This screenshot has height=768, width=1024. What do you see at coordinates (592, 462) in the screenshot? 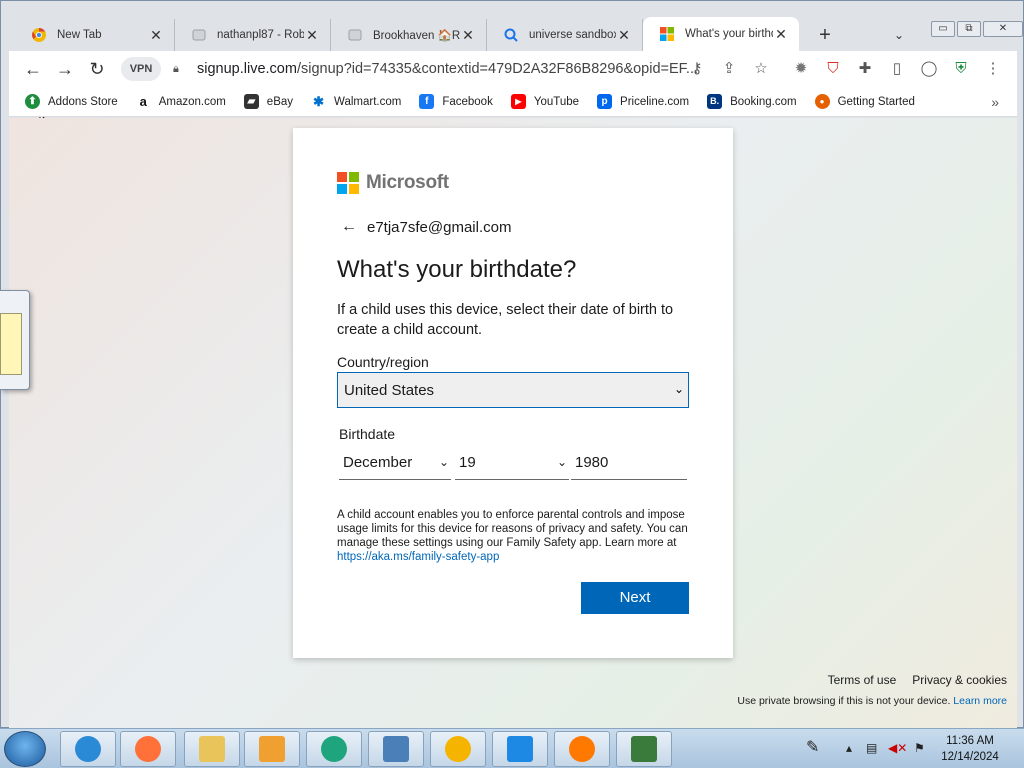
I see `year-value: 1980` at bounding box center [592, 462].